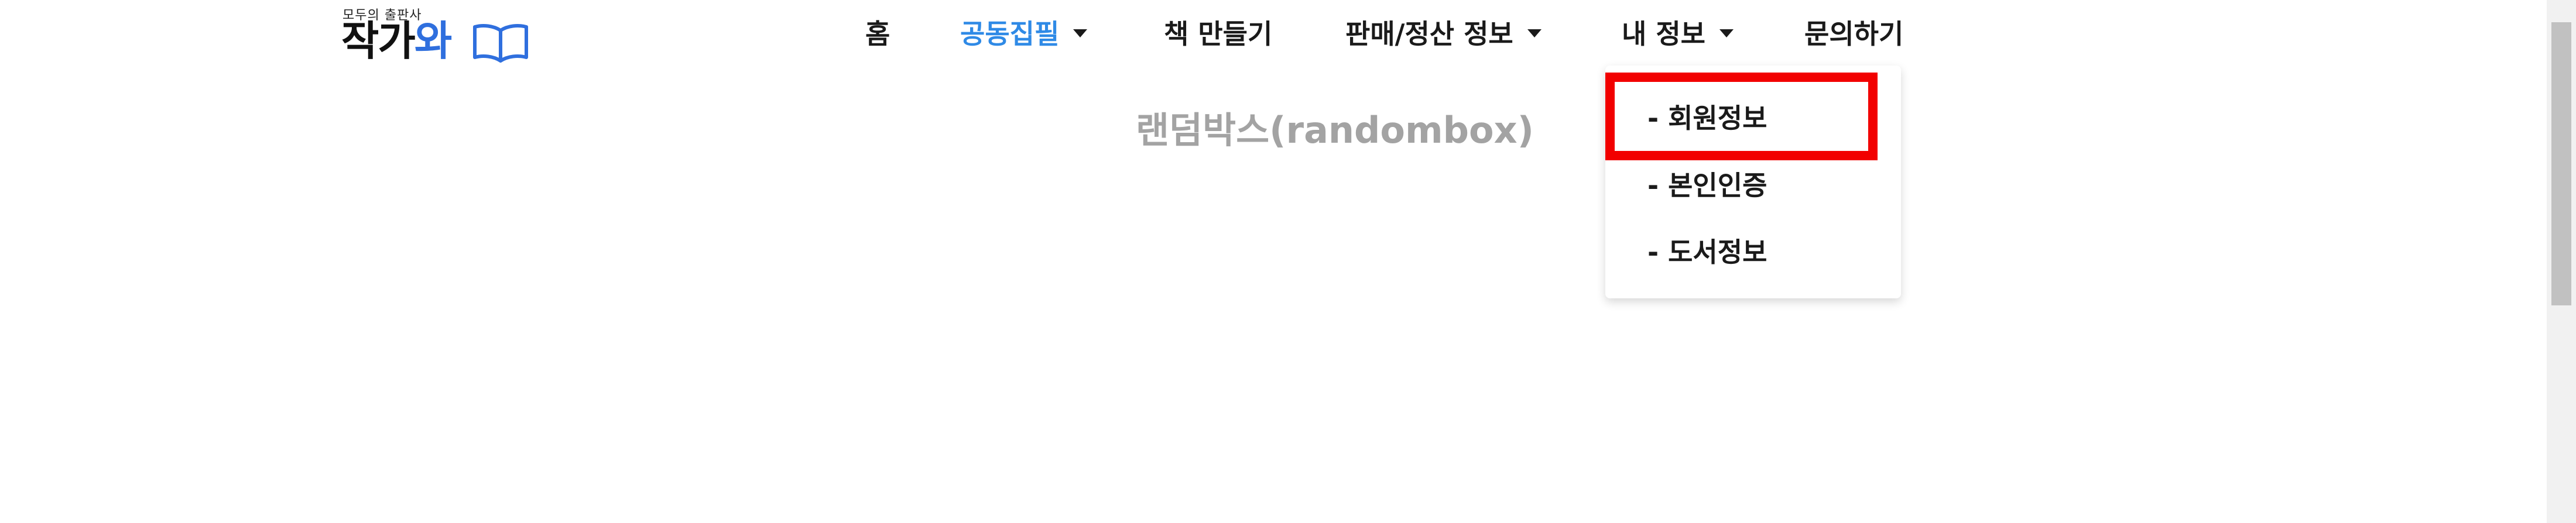 The height and width of the screenshot is (523, 2576). I want to click on nav-item-home: 홈, so click(877, 32).